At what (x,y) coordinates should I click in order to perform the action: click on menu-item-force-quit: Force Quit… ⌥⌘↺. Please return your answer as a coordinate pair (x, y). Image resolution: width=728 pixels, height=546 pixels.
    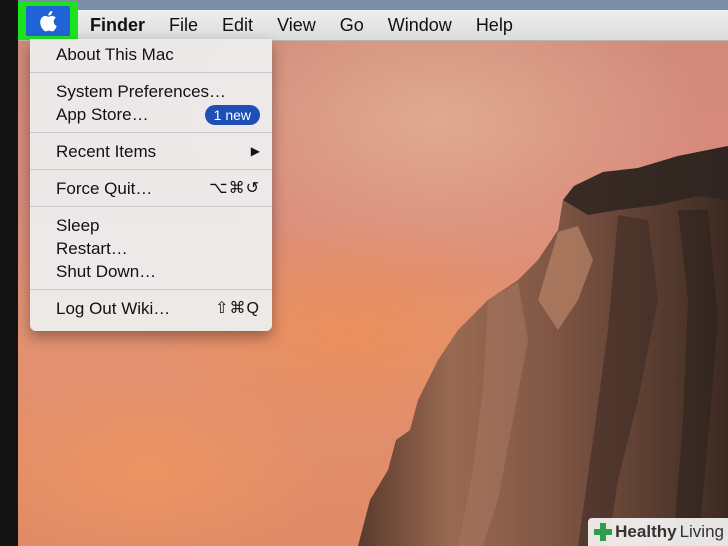
    Looking at the image, I should click on (151, 188).